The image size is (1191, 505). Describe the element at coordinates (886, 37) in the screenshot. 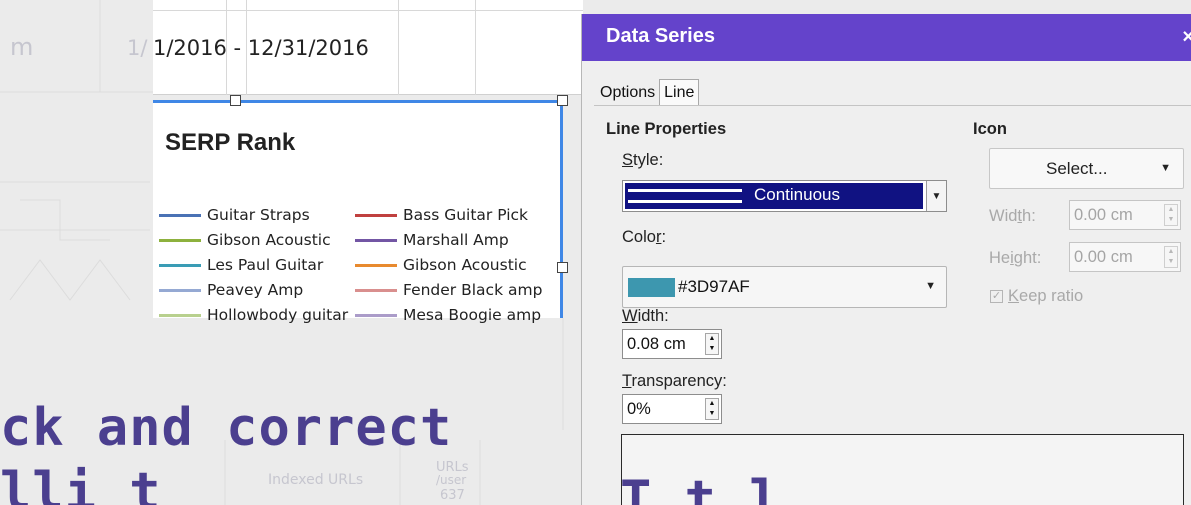

I see `dialog-titlebar: Data Series ×` at that location.